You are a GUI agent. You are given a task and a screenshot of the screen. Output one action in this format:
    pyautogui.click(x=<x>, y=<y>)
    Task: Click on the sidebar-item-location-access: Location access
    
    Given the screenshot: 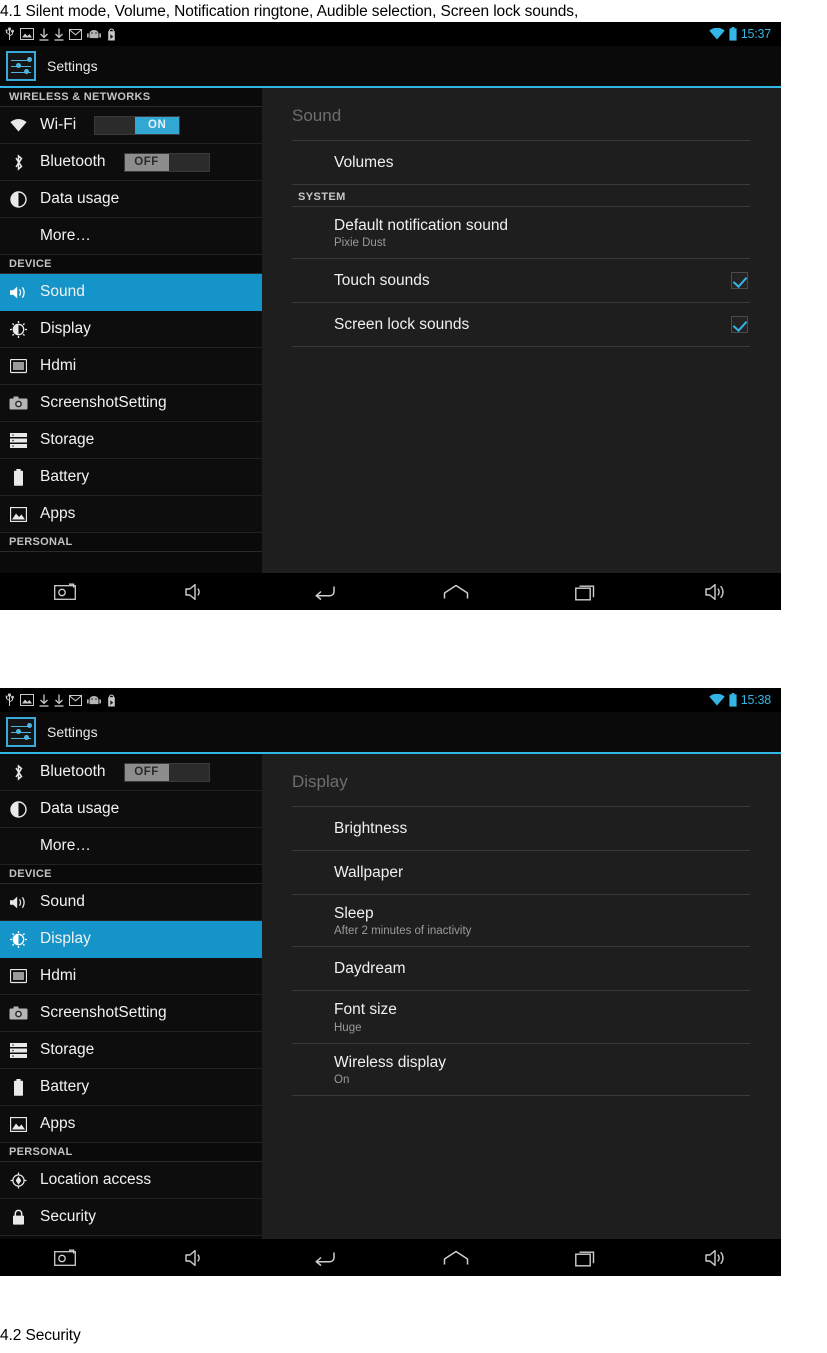 What is the action you would take?
    pyautogui.click(x=131, y=1180)
    